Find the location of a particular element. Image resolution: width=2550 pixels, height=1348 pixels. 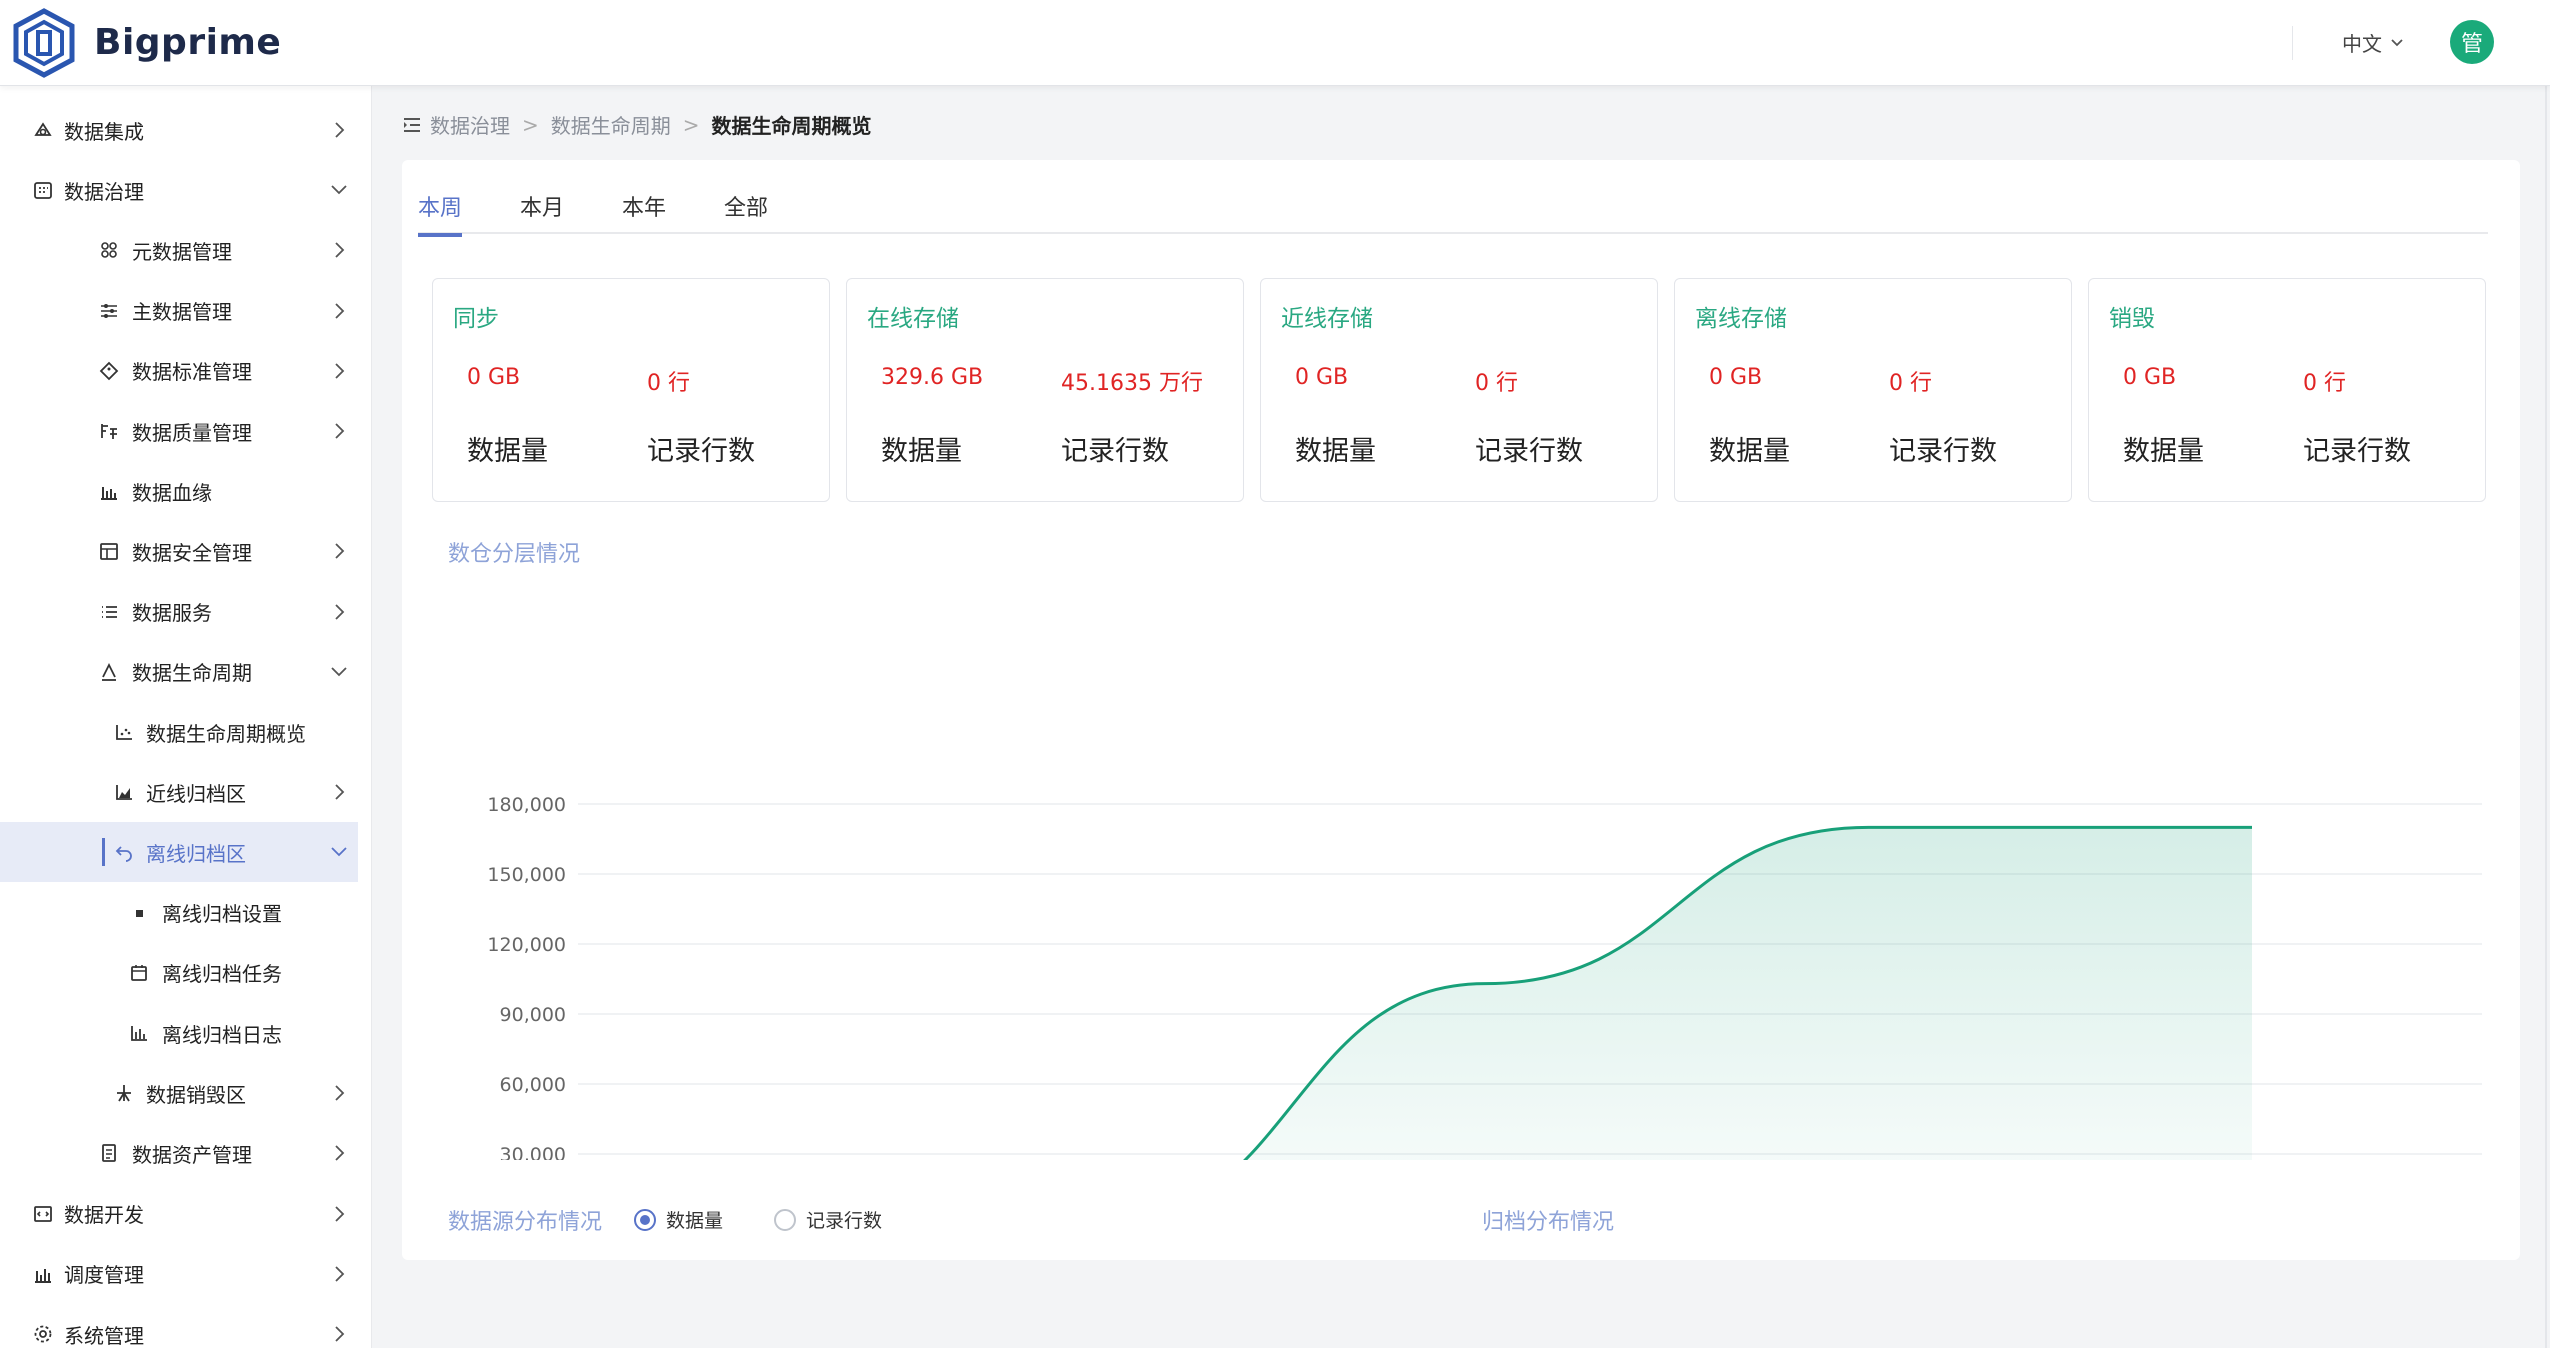

sidebar-item-label: 数据质量管理 is located at coordinates (192, 432).